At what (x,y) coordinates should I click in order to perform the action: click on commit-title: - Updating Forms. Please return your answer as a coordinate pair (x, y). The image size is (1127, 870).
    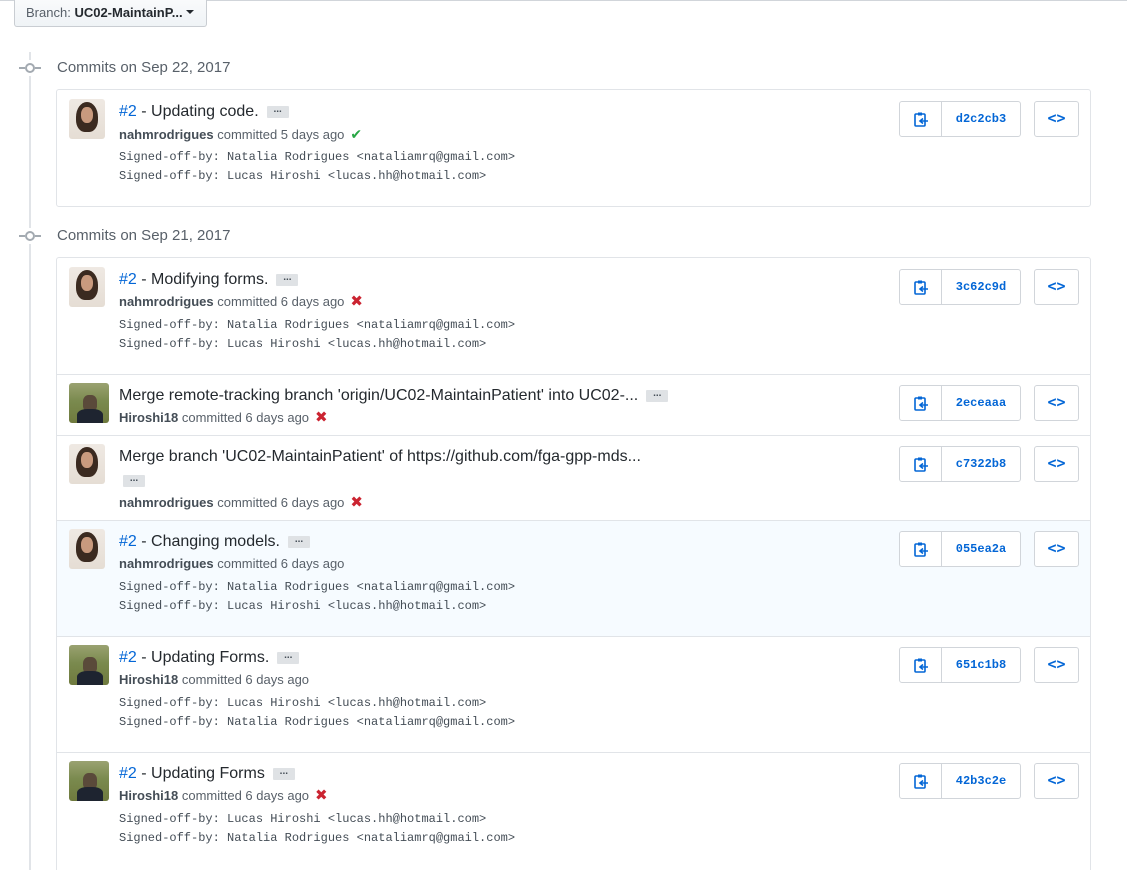
    Looking at the image, I should click on (201, 773).